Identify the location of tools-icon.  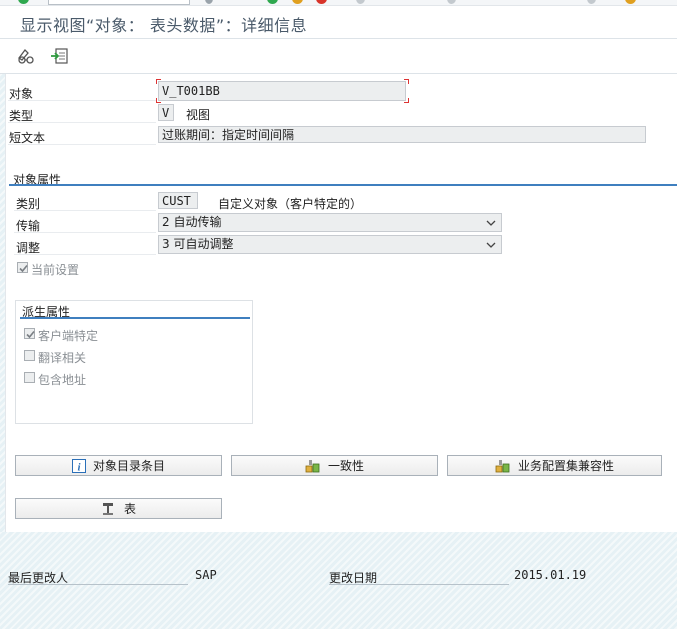
(107, 508).